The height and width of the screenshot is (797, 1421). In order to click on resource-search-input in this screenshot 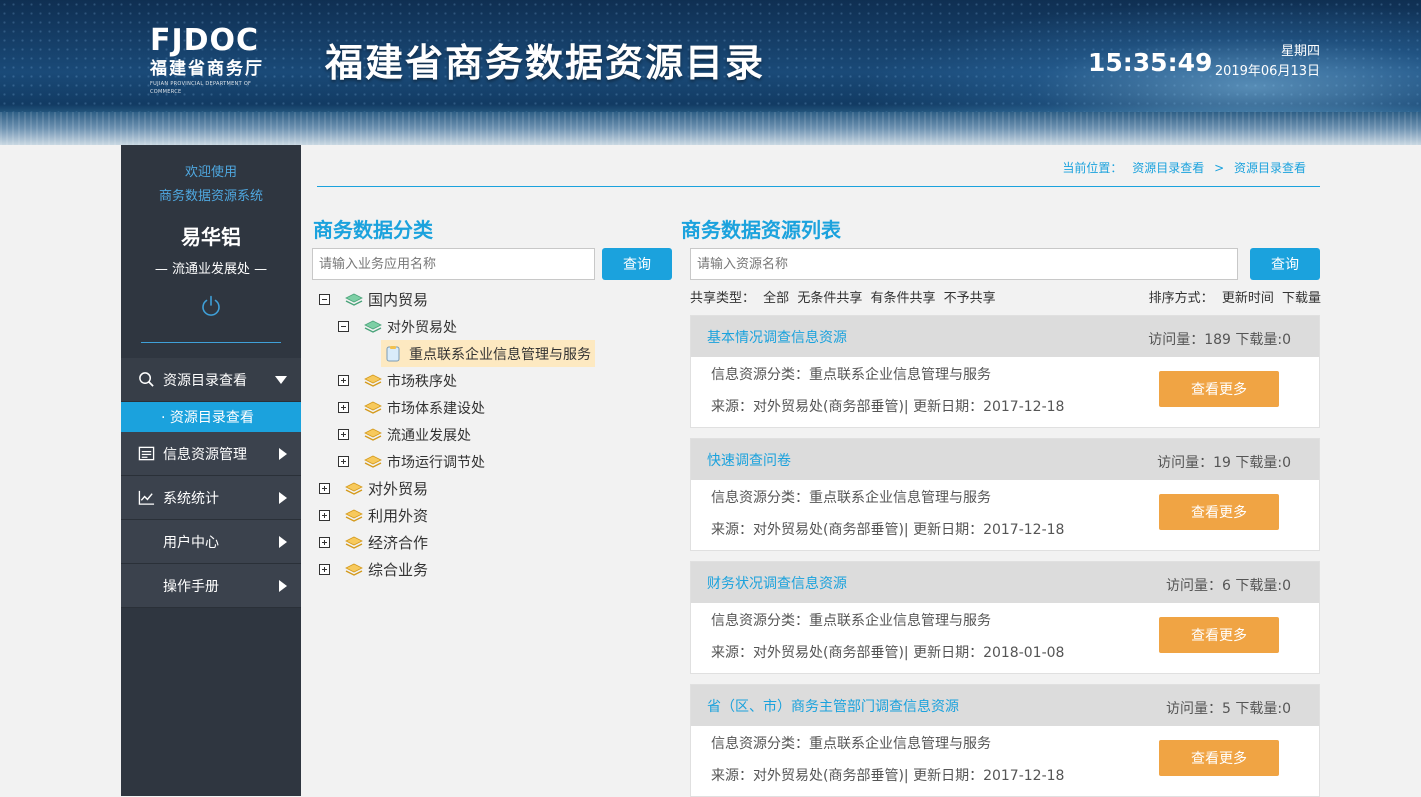, I will do `click(964, 264)`.